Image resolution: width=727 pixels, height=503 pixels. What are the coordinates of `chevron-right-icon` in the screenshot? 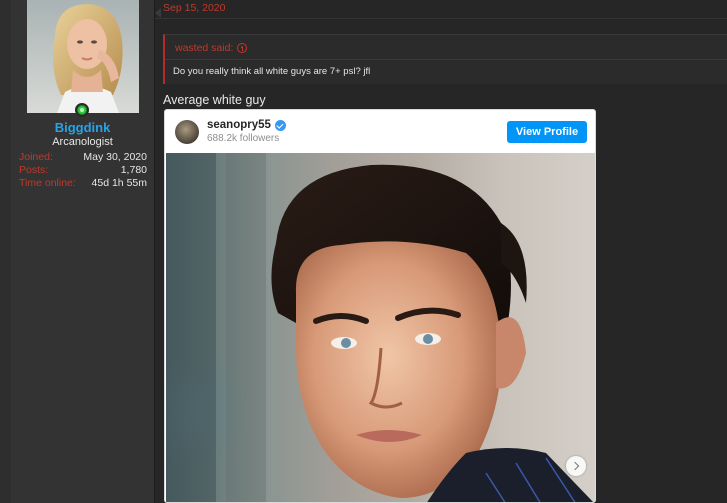 It's located at (576, 466).